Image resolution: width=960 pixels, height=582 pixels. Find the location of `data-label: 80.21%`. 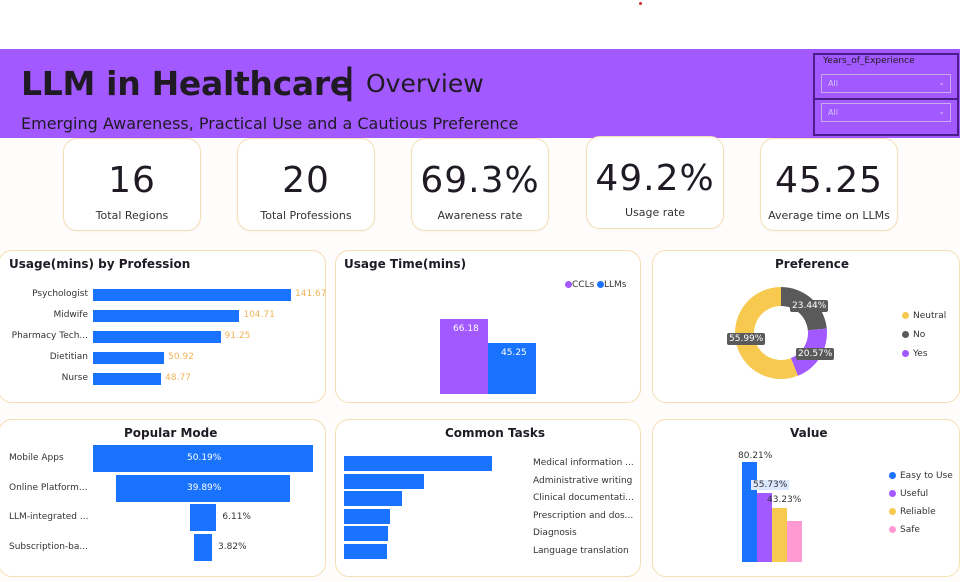

data-label: 80.21% is located at coordinates (755, 456).